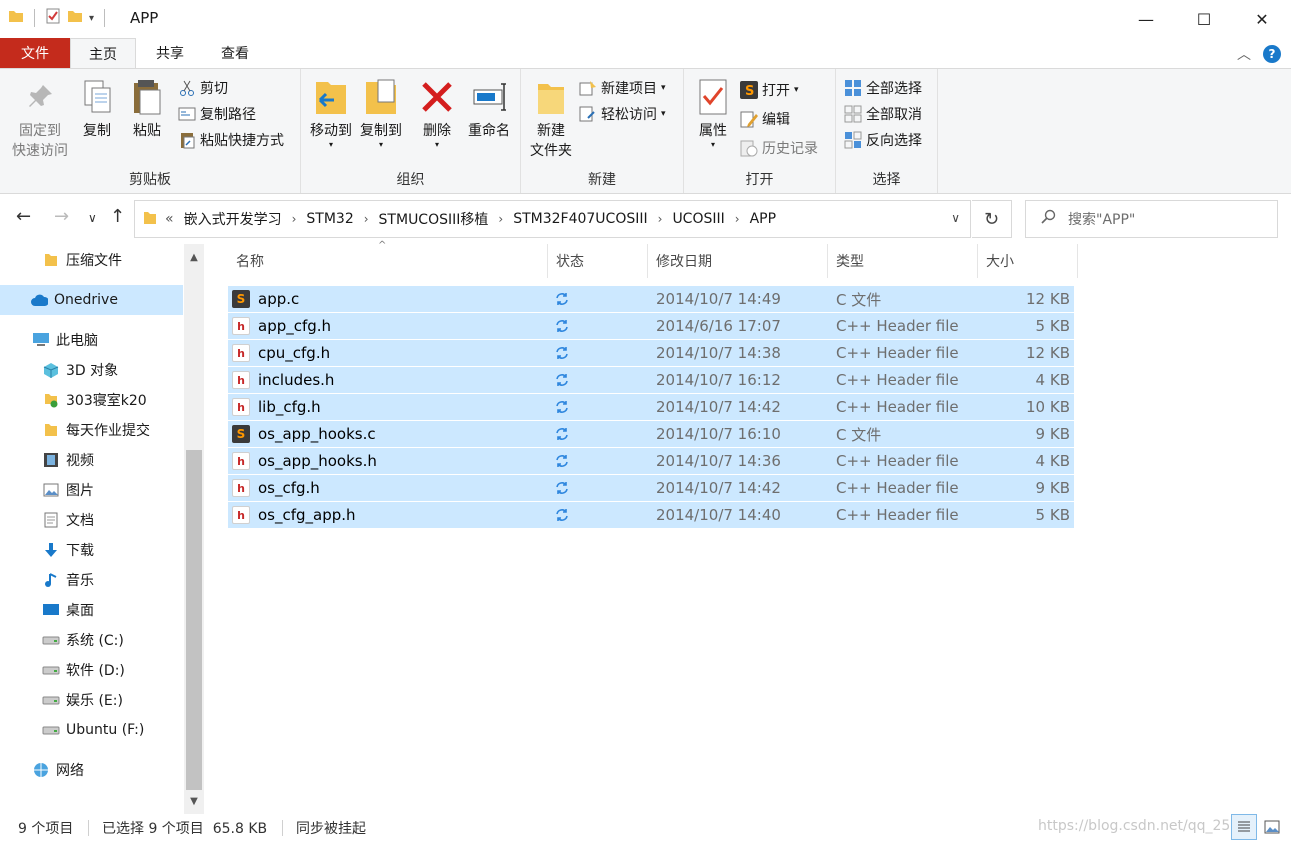 This screenshot has width=1291, height=842. I want to click on scroll-thumb, so click(194, 620).